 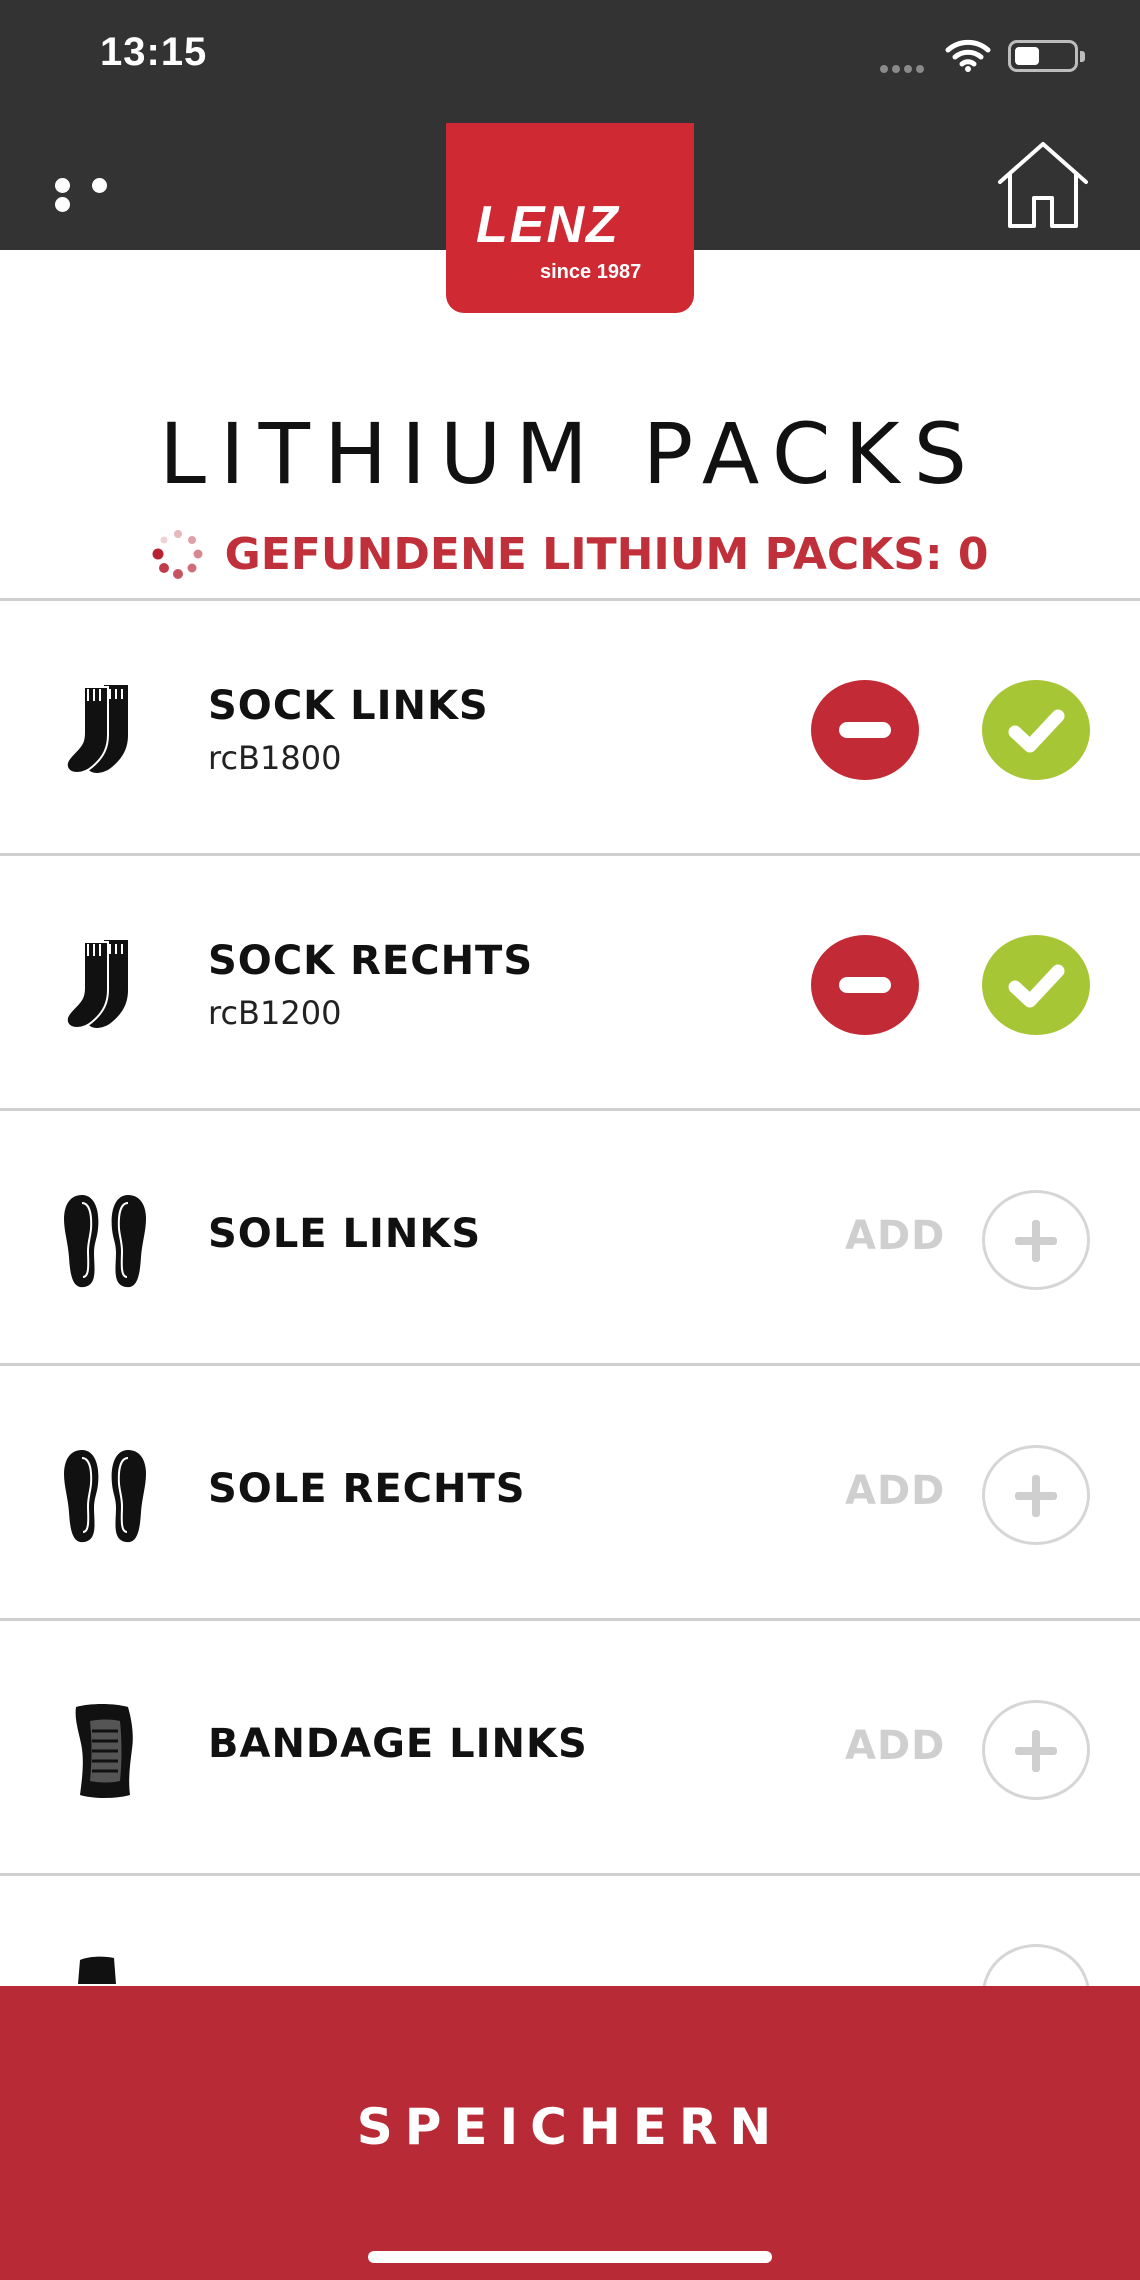 What do you see at coordinates (968, 55) in the screenshot?
I see `wifi-icon` at bounding box center [968, 55].